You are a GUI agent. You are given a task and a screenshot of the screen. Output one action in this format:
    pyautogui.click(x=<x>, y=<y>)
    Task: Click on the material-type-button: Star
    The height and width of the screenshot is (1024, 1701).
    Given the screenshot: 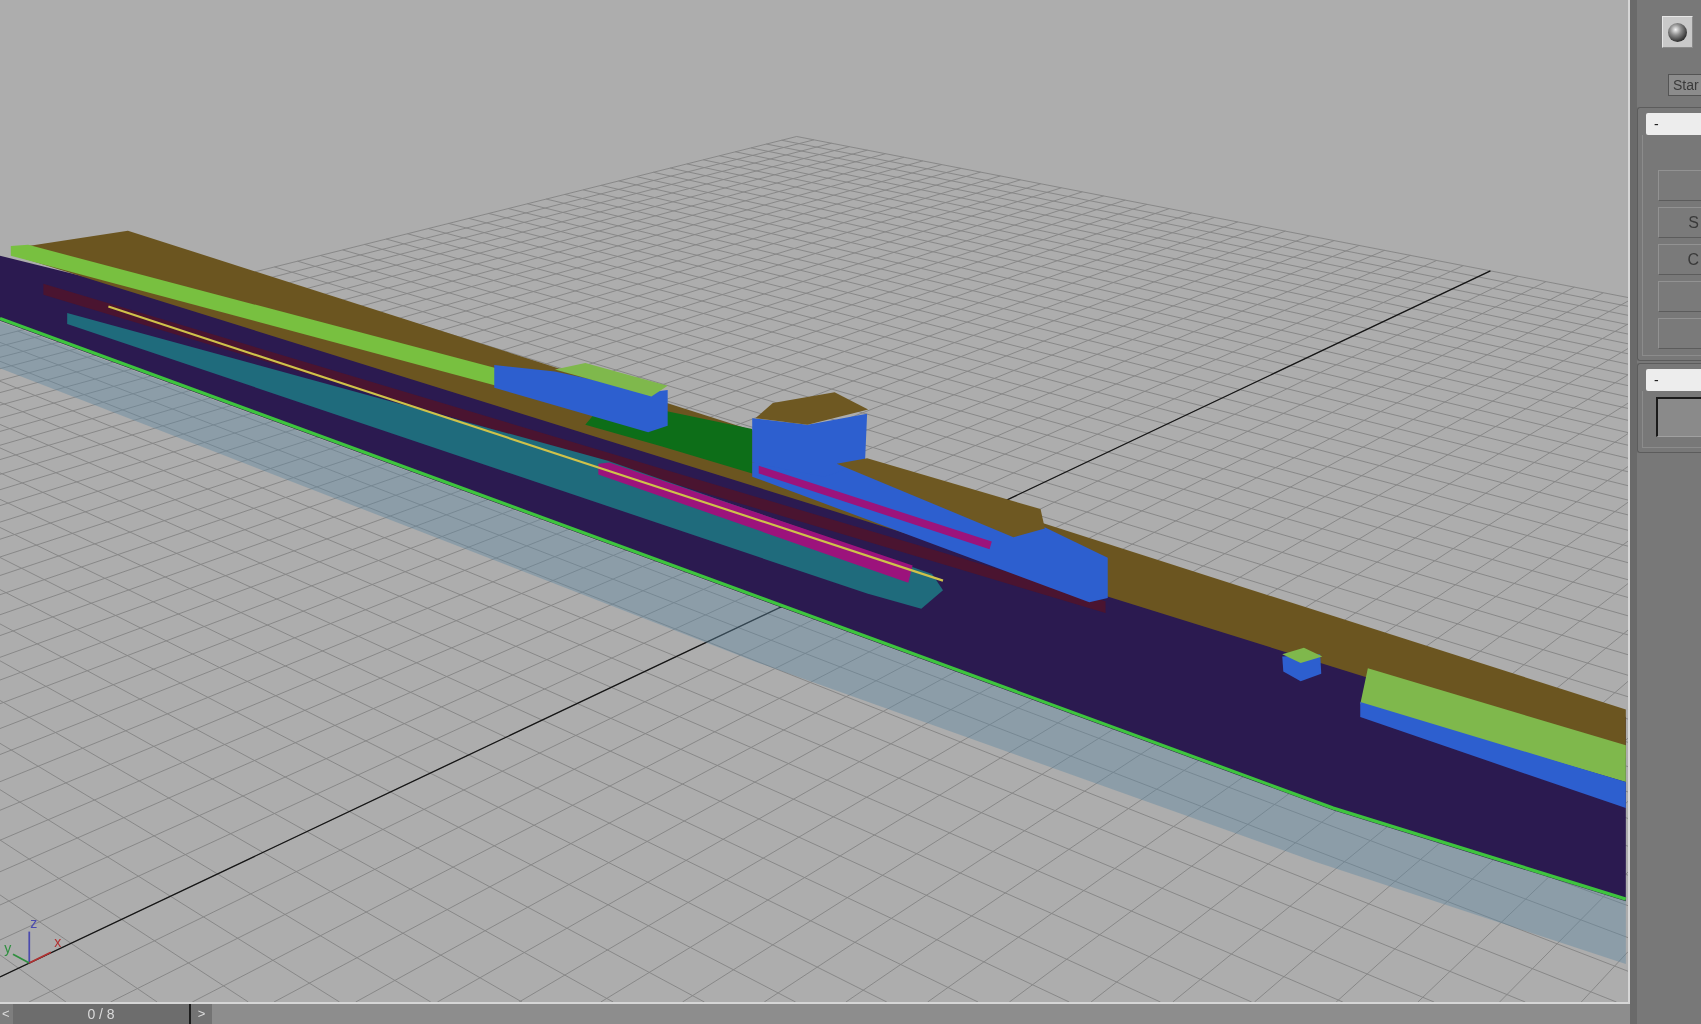 What is the action you would take?
    pyautogui.click(x=1684, y=85)
    